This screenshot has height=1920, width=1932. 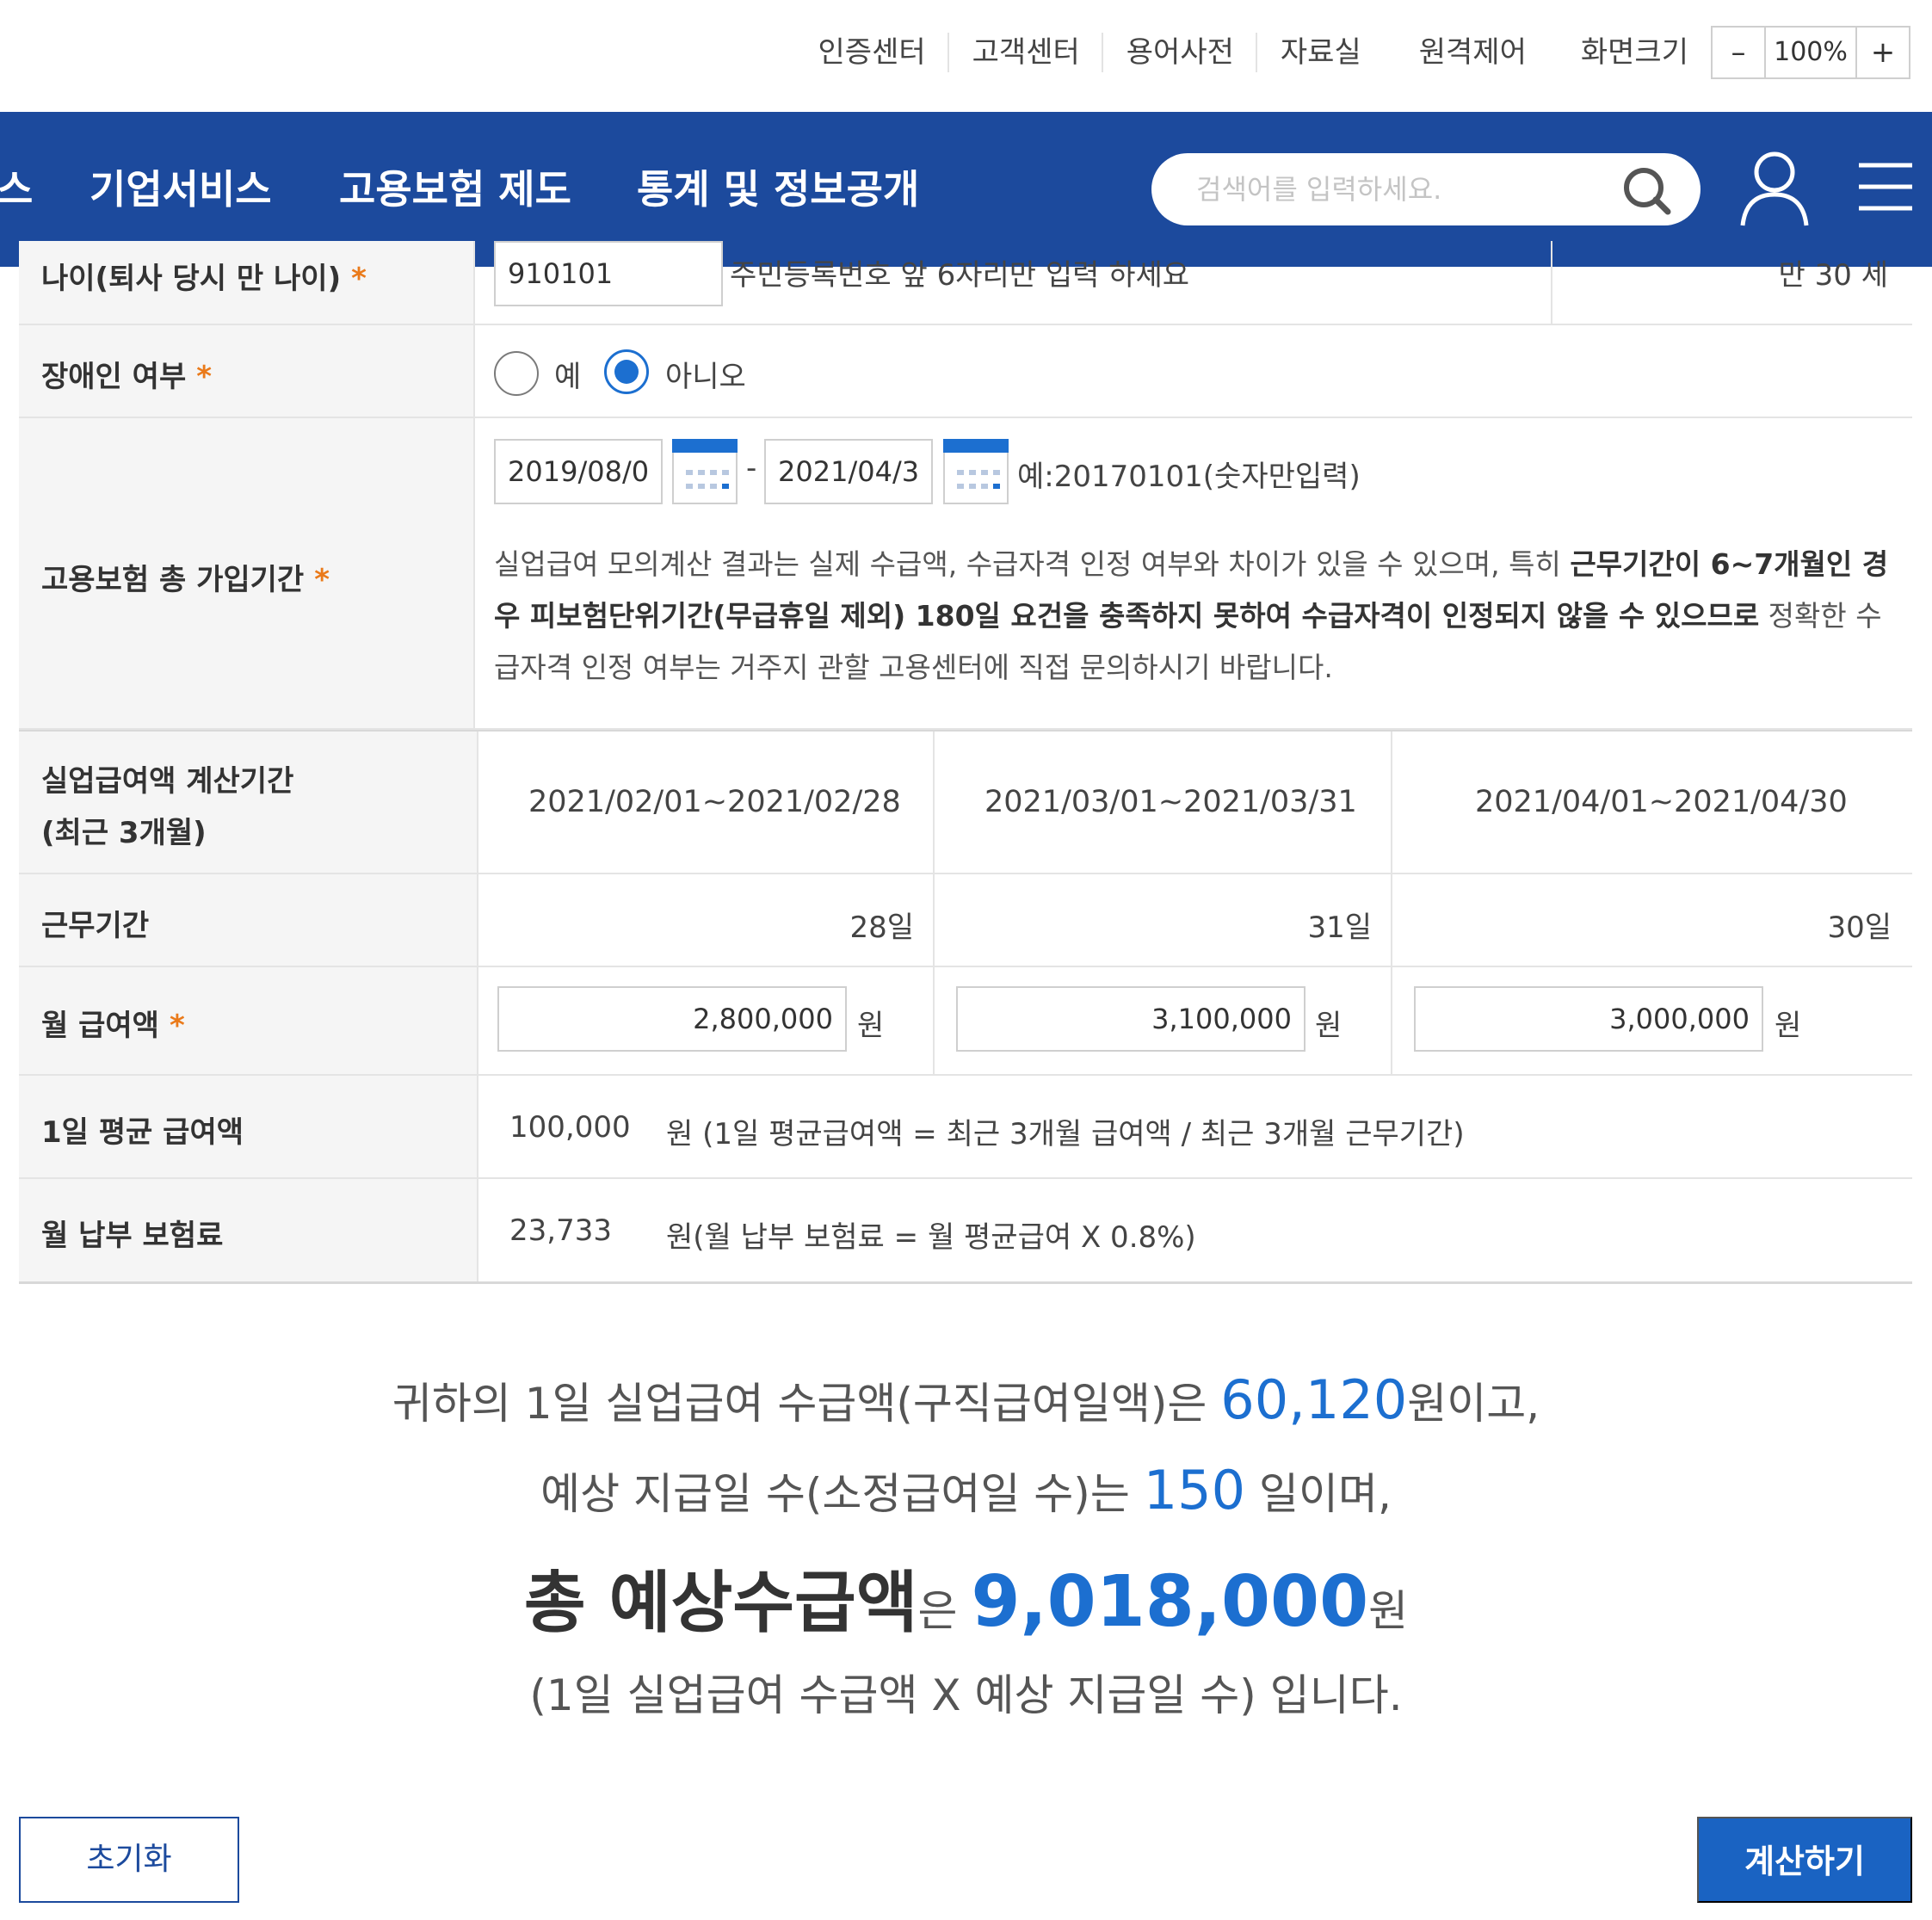 What do you see at coordinates (142, 1132) in the screenshot?
I see `daily-avg-label: 1일 평균 급여액` at bounding box center [142, 1132].